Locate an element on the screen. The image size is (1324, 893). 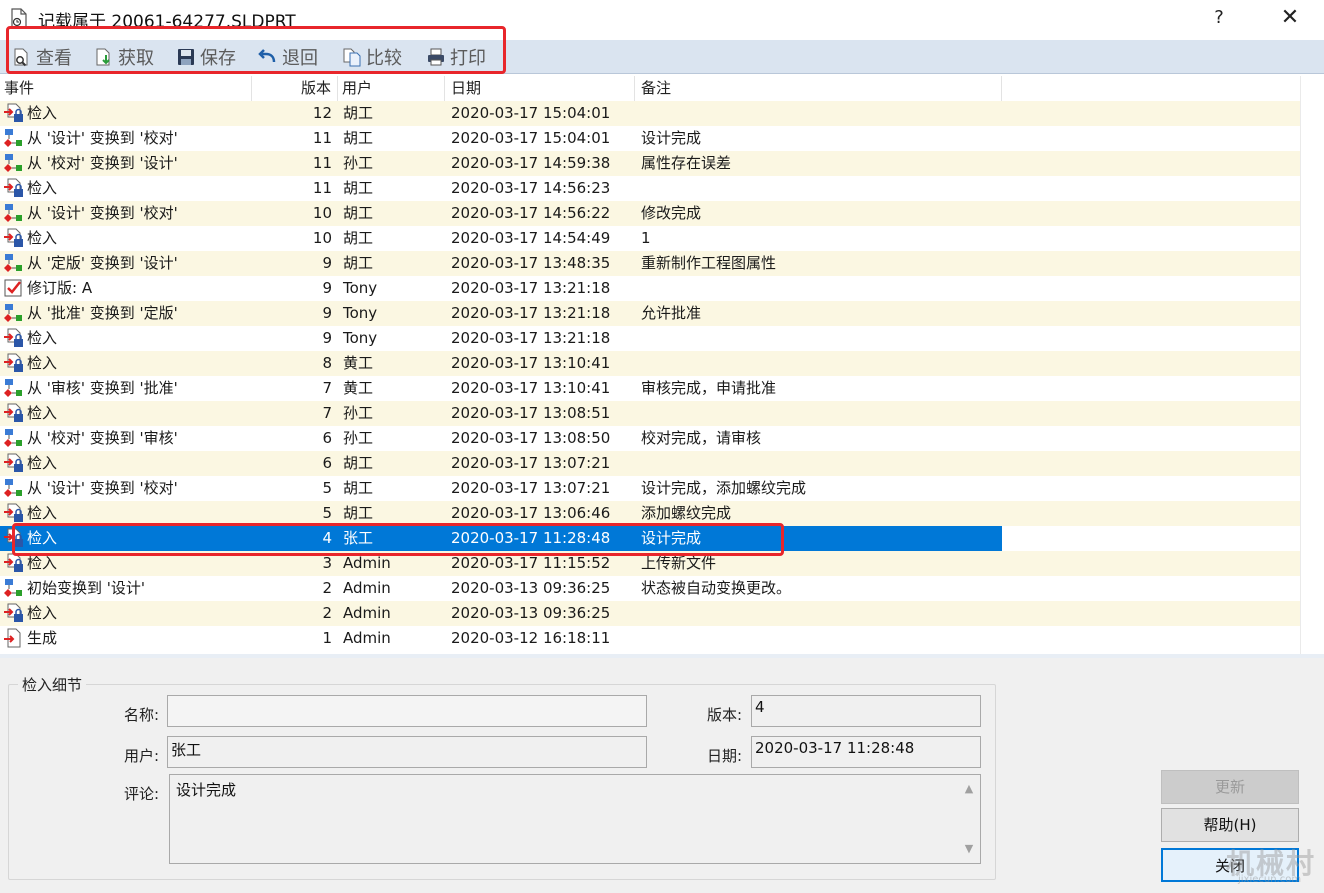
user-cell: 孙工 is located at coordinates (358, 438).